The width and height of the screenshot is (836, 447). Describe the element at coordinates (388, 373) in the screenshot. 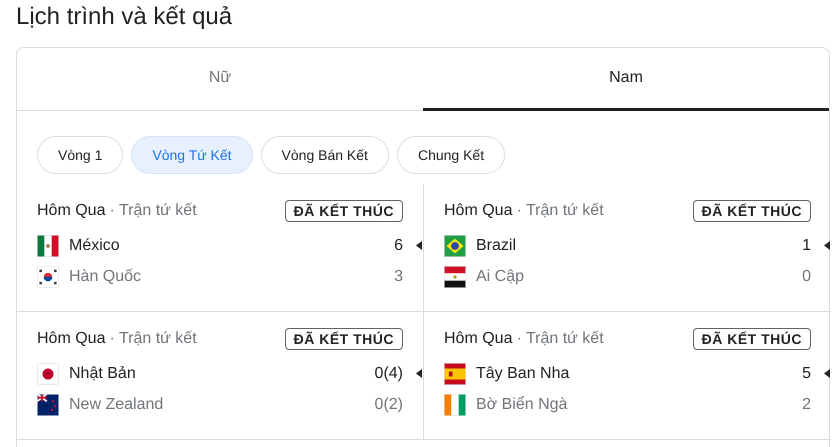

I see `team-score: 0(4)` at that location.